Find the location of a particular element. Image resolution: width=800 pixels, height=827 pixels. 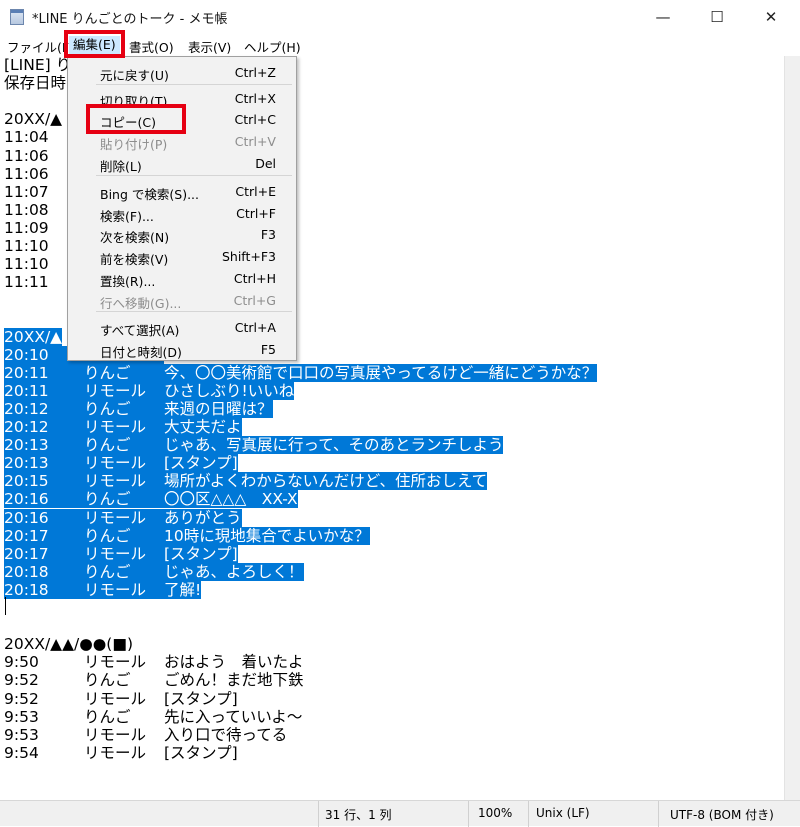

header-line: [LINE] り is located at coordinates (38, 65).